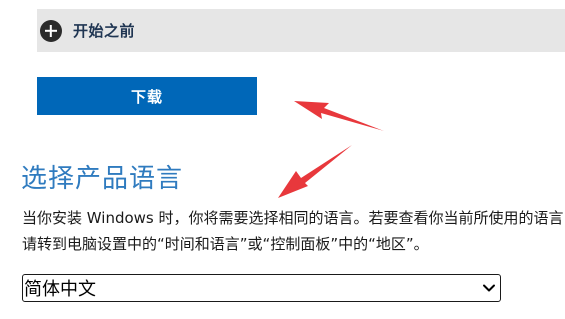  I want to click on arrow-annotation-download, so click(339, 116).